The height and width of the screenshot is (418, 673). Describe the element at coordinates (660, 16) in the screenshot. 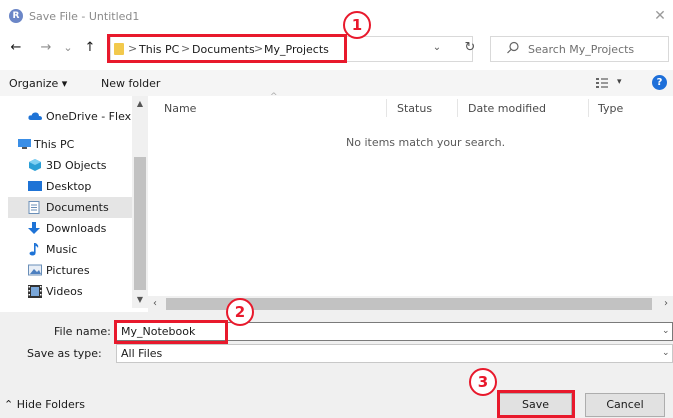

I see `close-icon: ✕` at that location.